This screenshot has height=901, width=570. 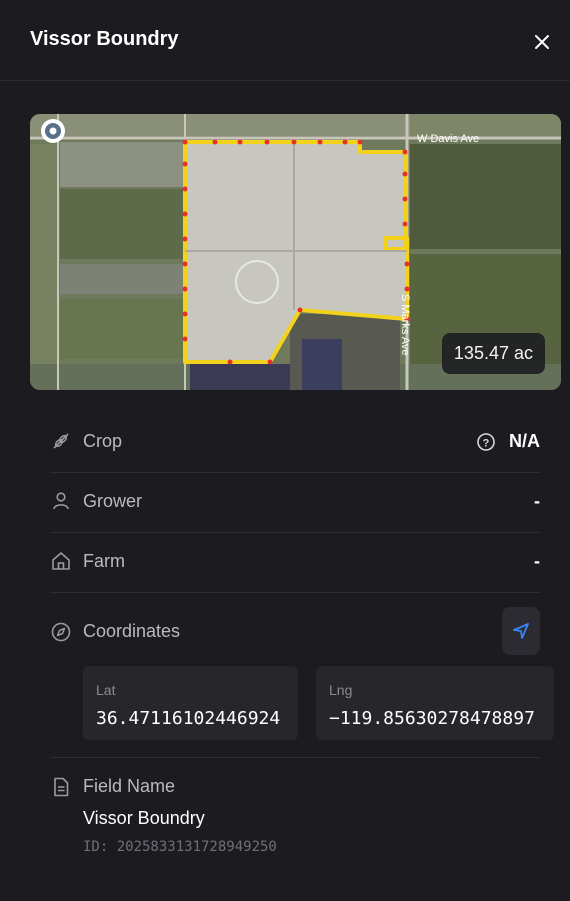 What do you see at coordinates (180, 847) in the screenshot?
I see `field-id: ID: 2025833131728949250` at bounding box center [180, 847].